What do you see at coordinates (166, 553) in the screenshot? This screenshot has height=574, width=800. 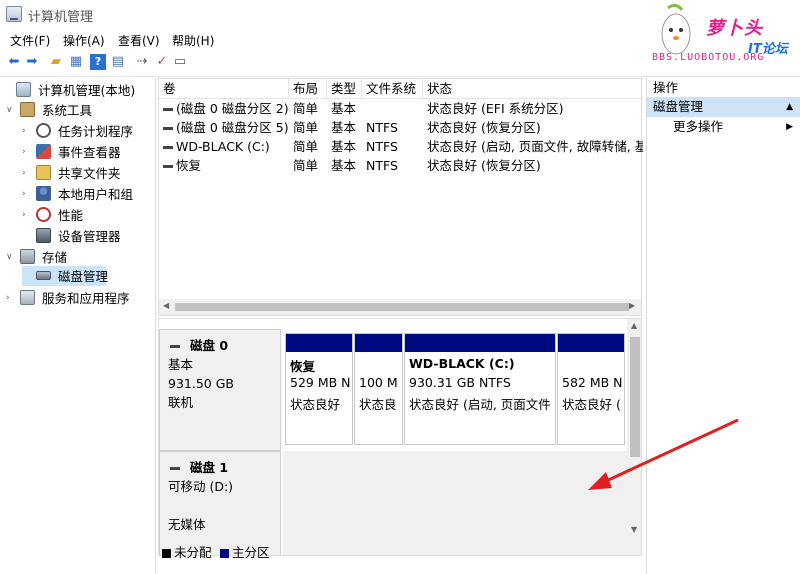 I see `legend-swatch` at bounding box center [166, 553].